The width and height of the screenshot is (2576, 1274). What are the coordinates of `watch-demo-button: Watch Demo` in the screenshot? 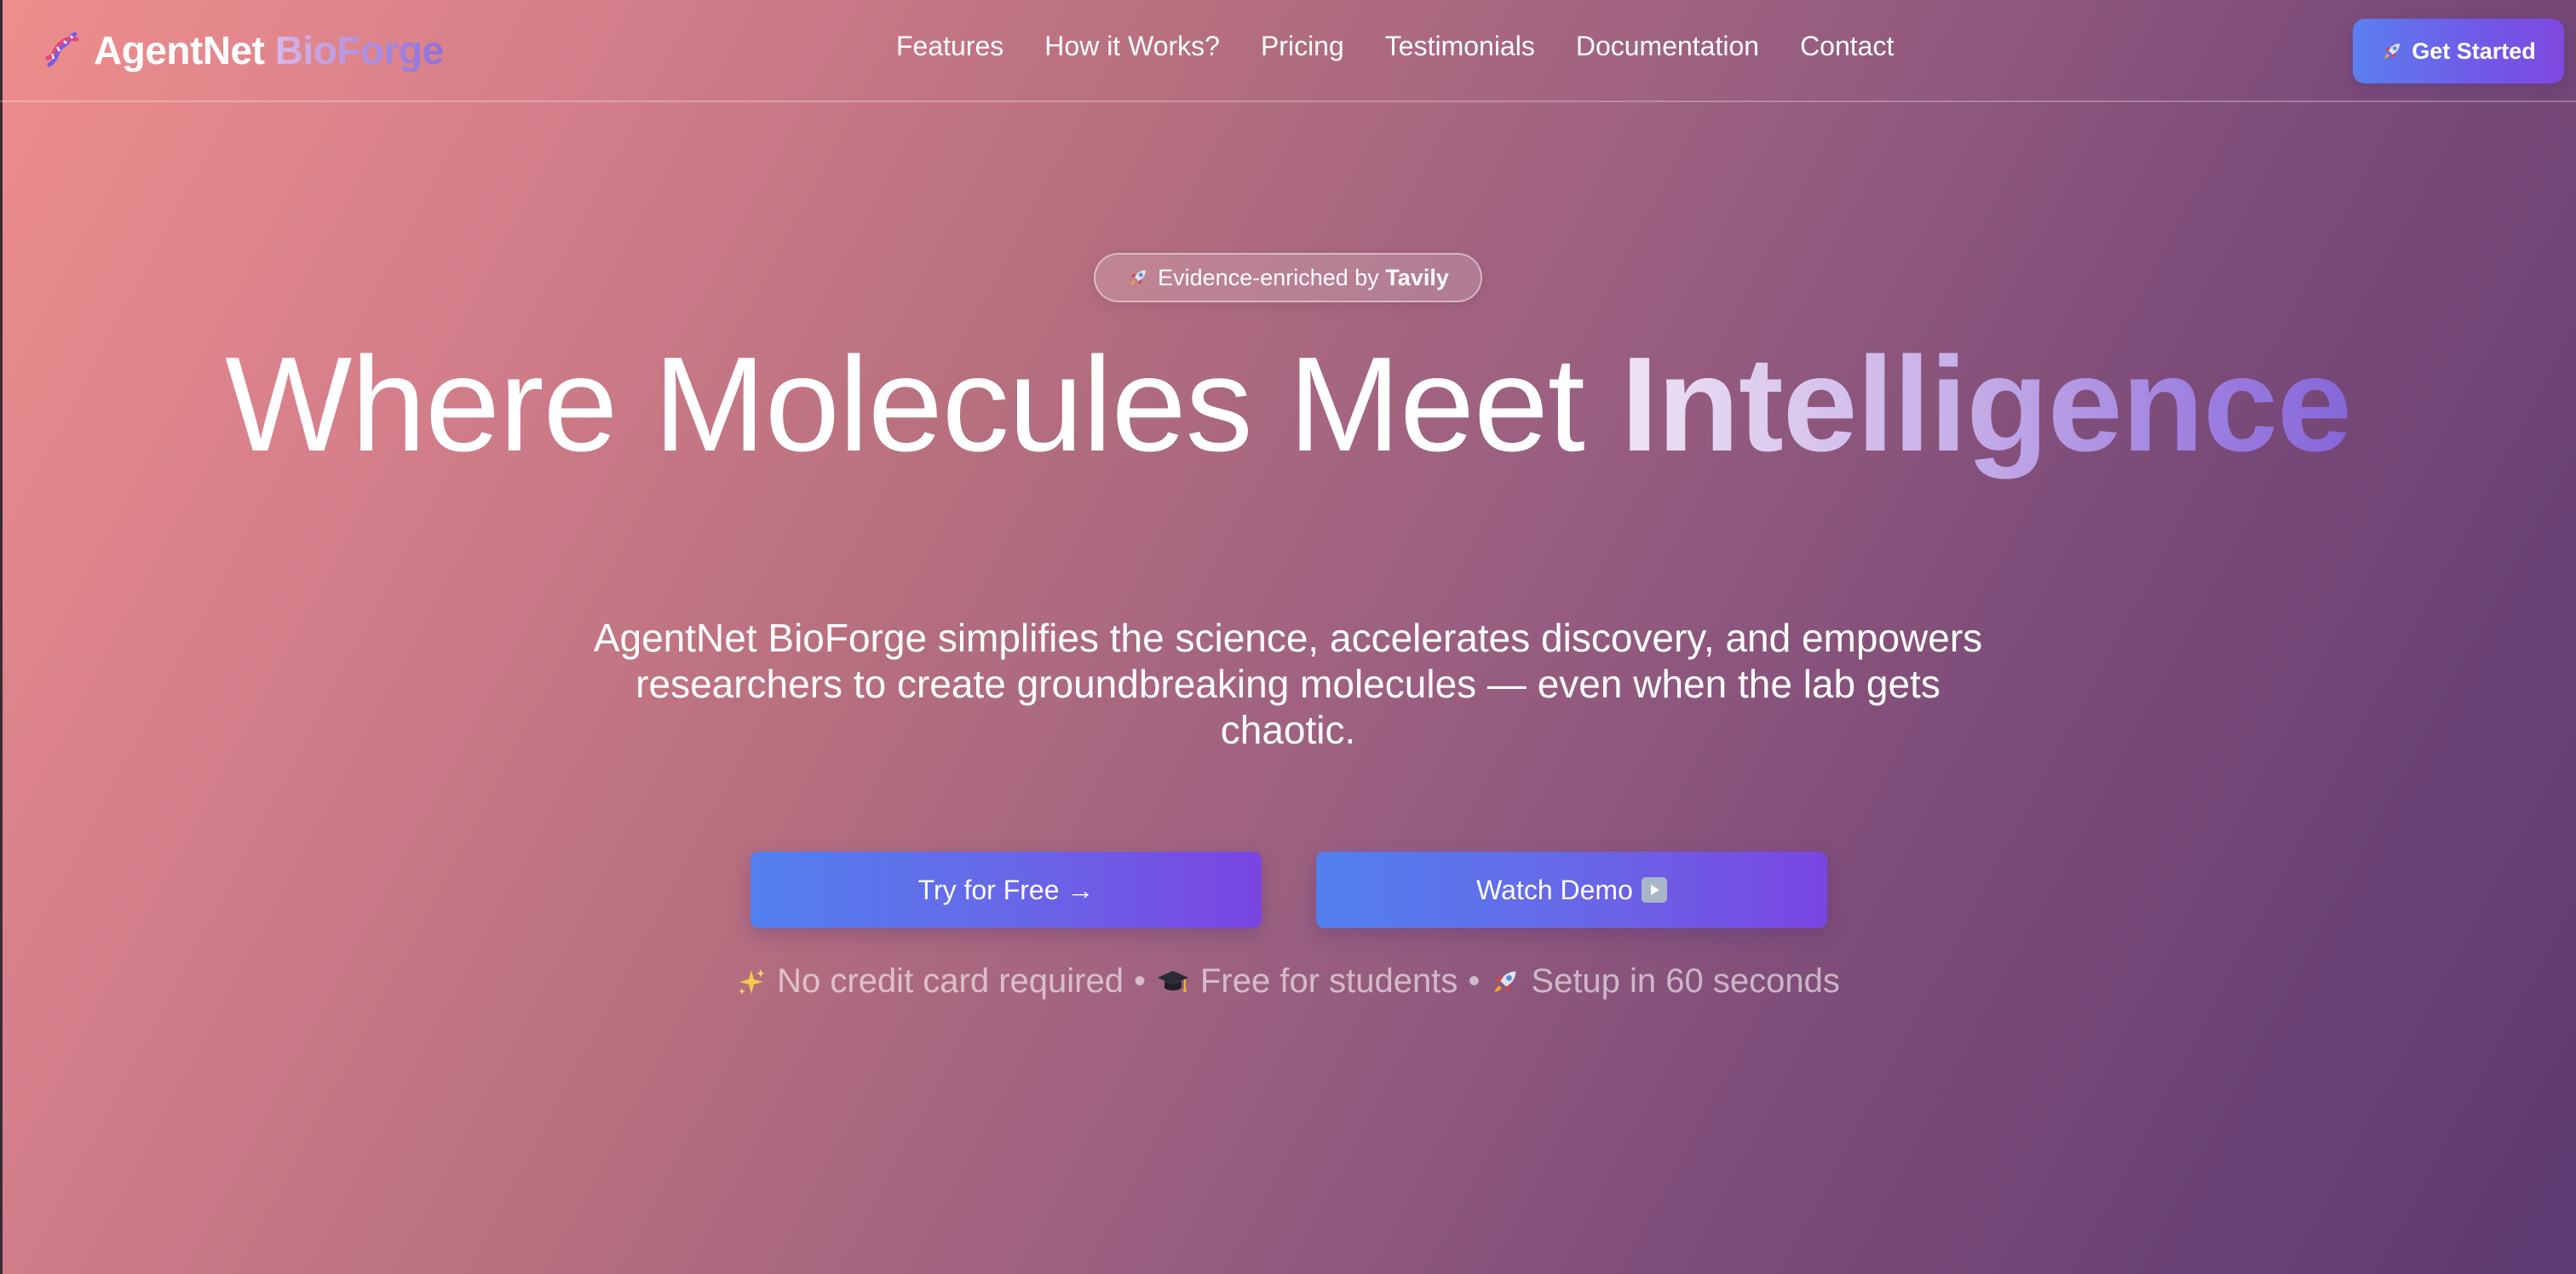 It's located at (1572, 890).